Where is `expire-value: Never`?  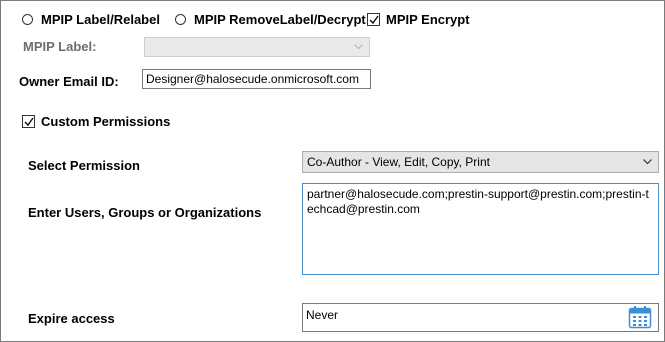 expire-value: Never is located at coordinates (322, 315).